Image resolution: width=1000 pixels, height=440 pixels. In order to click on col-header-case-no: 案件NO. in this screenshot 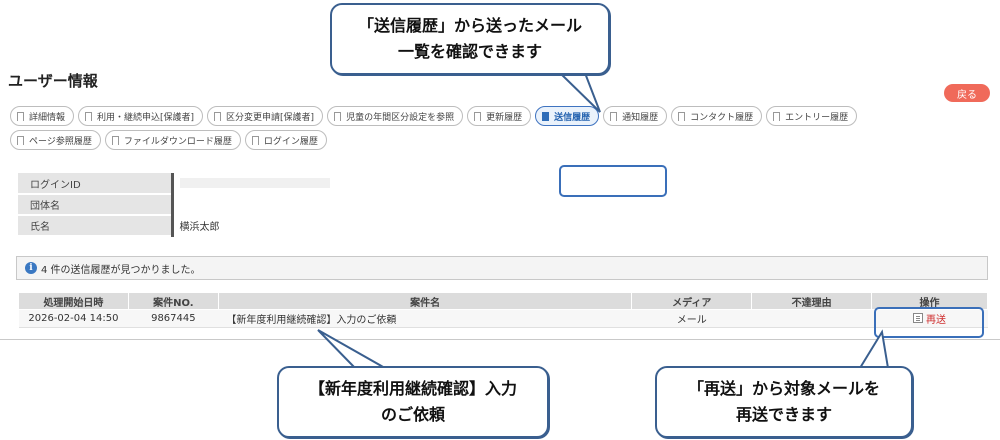, I will do `click(173, 301)`.